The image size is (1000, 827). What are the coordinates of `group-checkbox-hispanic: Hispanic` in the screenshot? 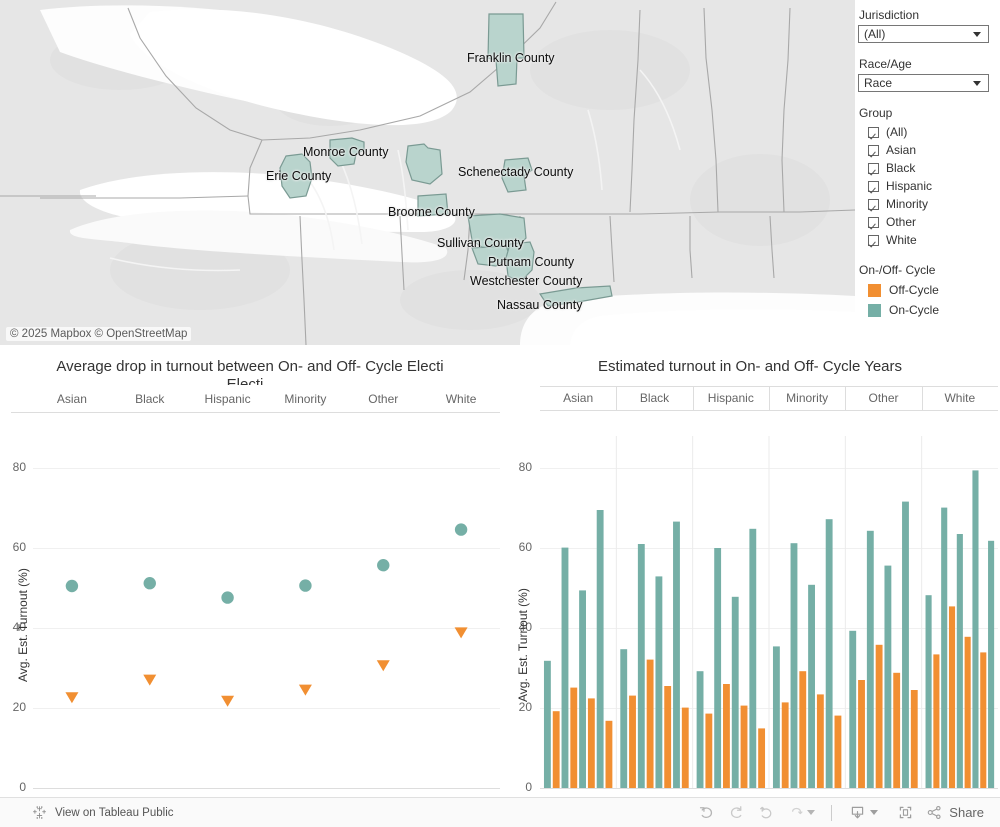 It's located at (929, 186).